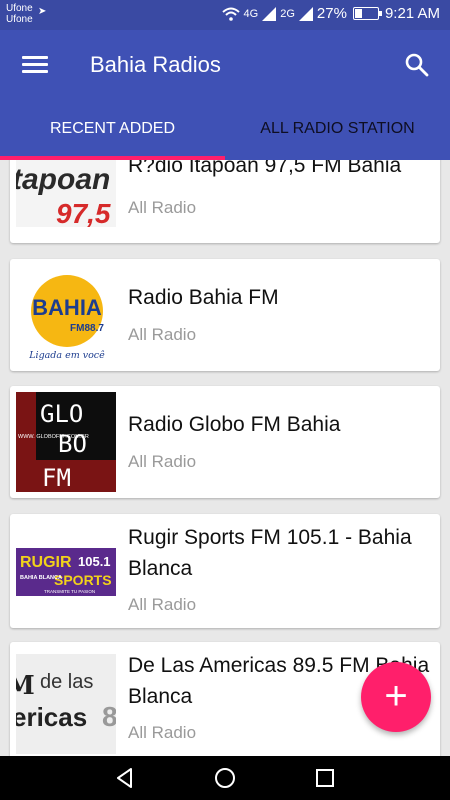  I want to click on svg-text: M, so click(25, 686).